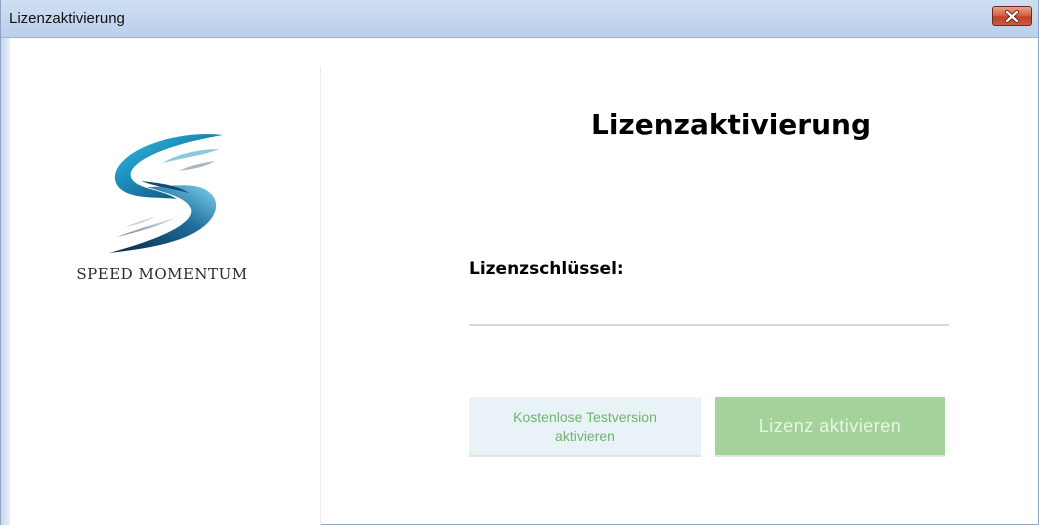 The width and height of the screenshot is (1039, 525). What do you see at coordinates (166, 193) in the screenshot?
I see `speed-momentum-logo-icon` at bounding box center [166, 193].